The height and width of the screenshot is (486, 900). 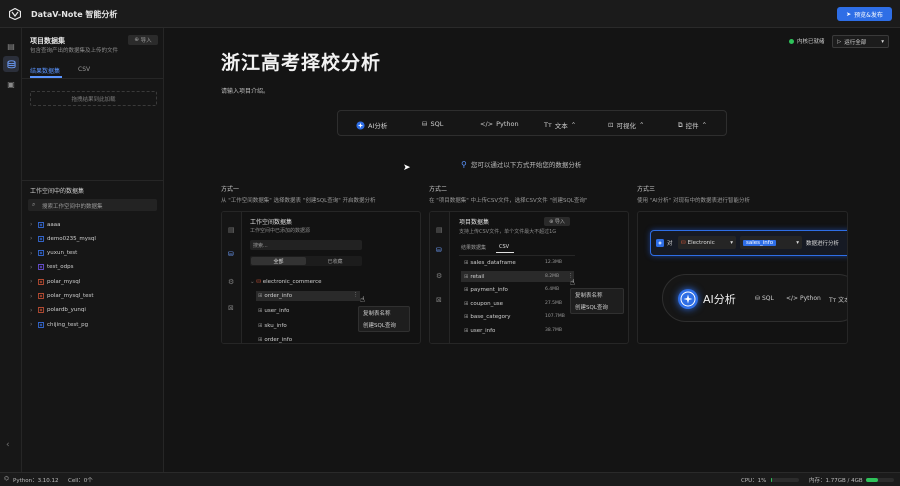 What do you see at coordinates (335, 261) in the screenshot?
I see `tab-favorite: 已收藏` at bounding box center [335, 261].